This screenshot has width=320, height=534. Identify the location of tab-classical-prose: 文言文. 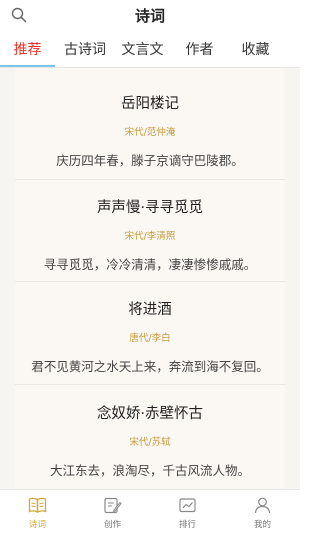
(142, 49).